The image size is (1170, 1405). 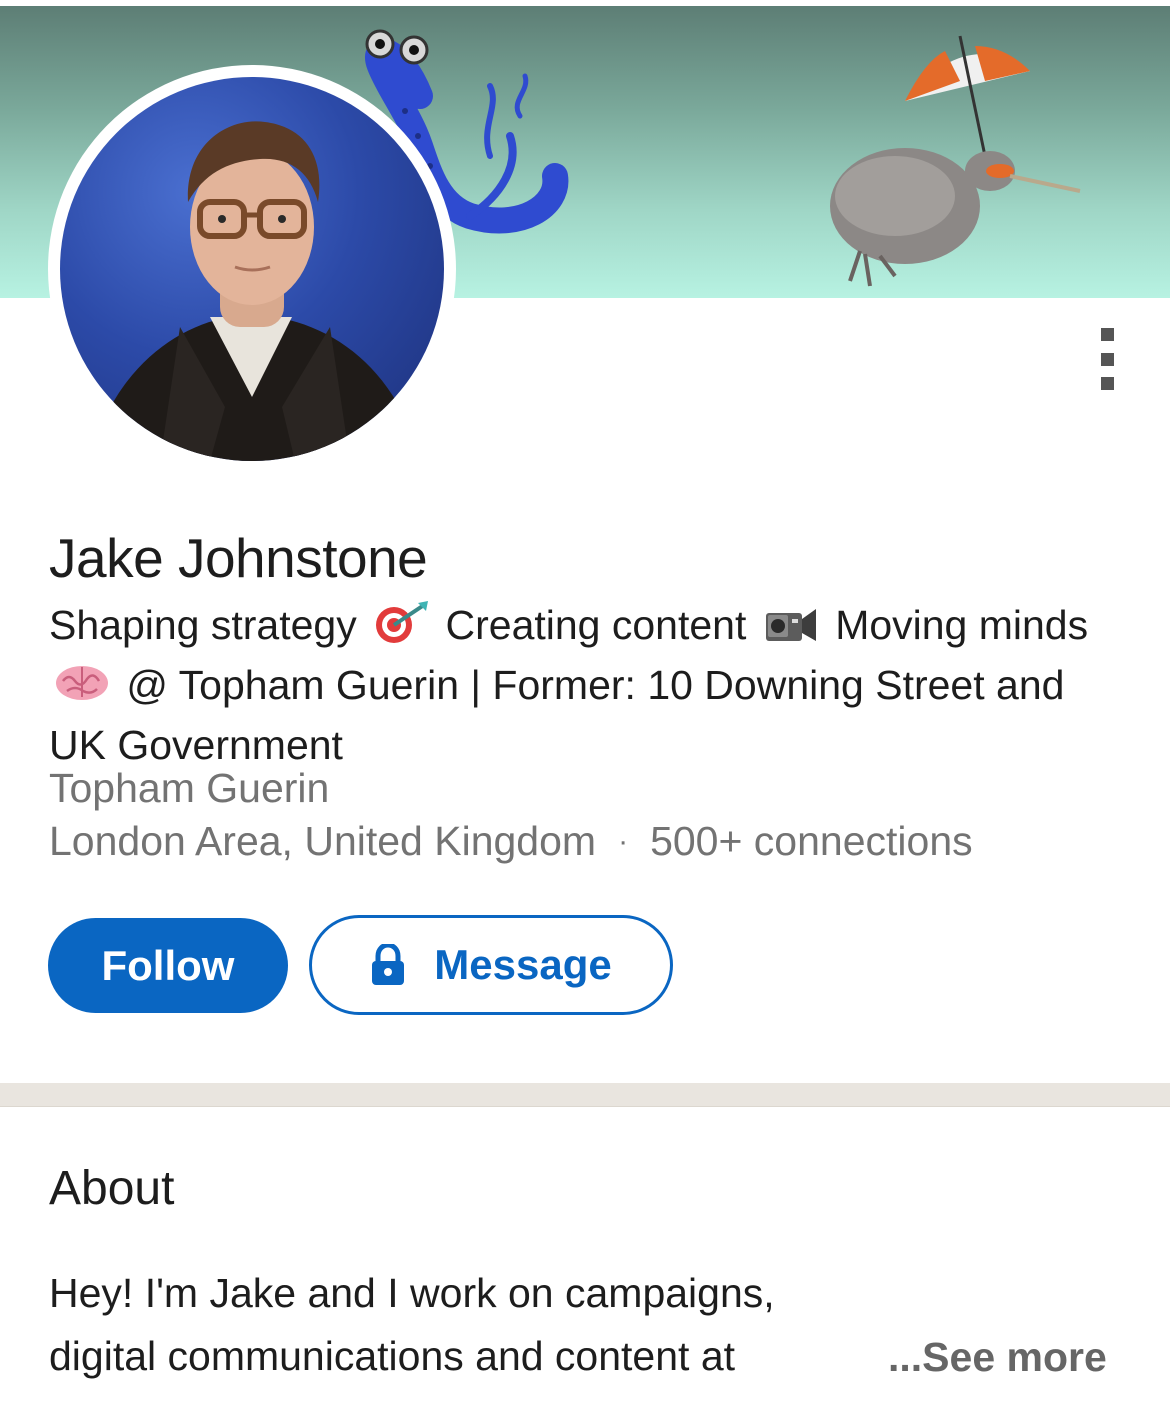 I want to click on profile-avatar, so click(x=252, y=269).